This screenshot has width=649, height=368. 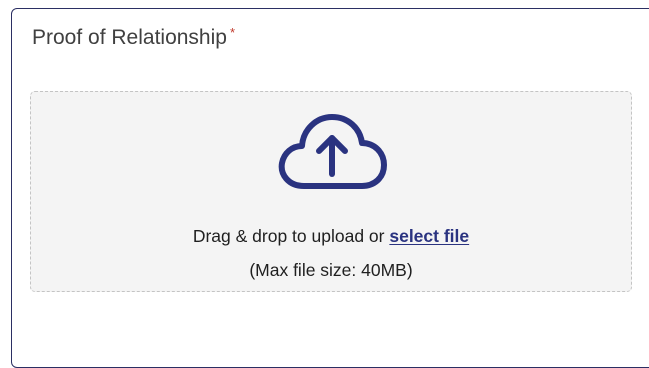 I want to click on required-marker: *, so click(x=232, y=32).